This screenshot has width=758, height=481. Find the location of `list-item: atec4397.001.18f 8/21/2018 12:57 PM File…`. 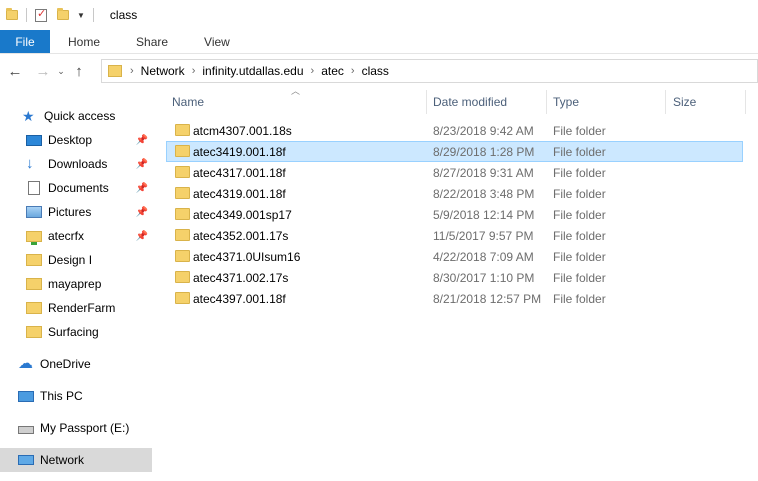

list-item: atec4397.001.18f 8/21/2018 12:57 PM File… is located at coordinates (454, 298).